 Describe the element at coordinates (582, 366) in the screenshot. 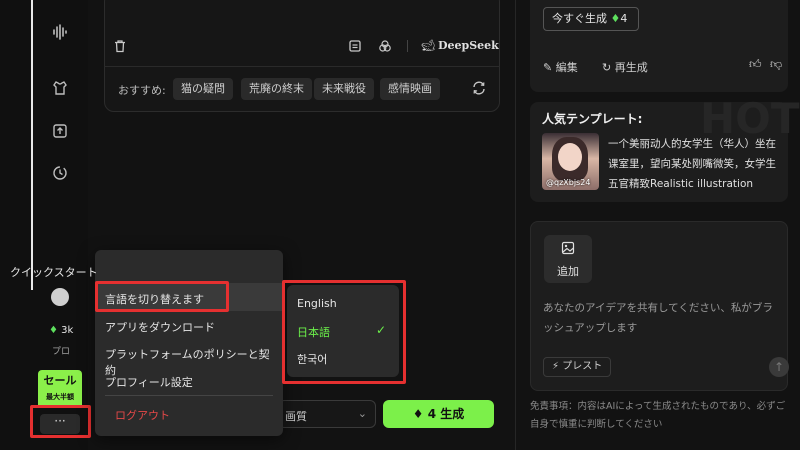

I see `preset-label: プレスト` at that location.